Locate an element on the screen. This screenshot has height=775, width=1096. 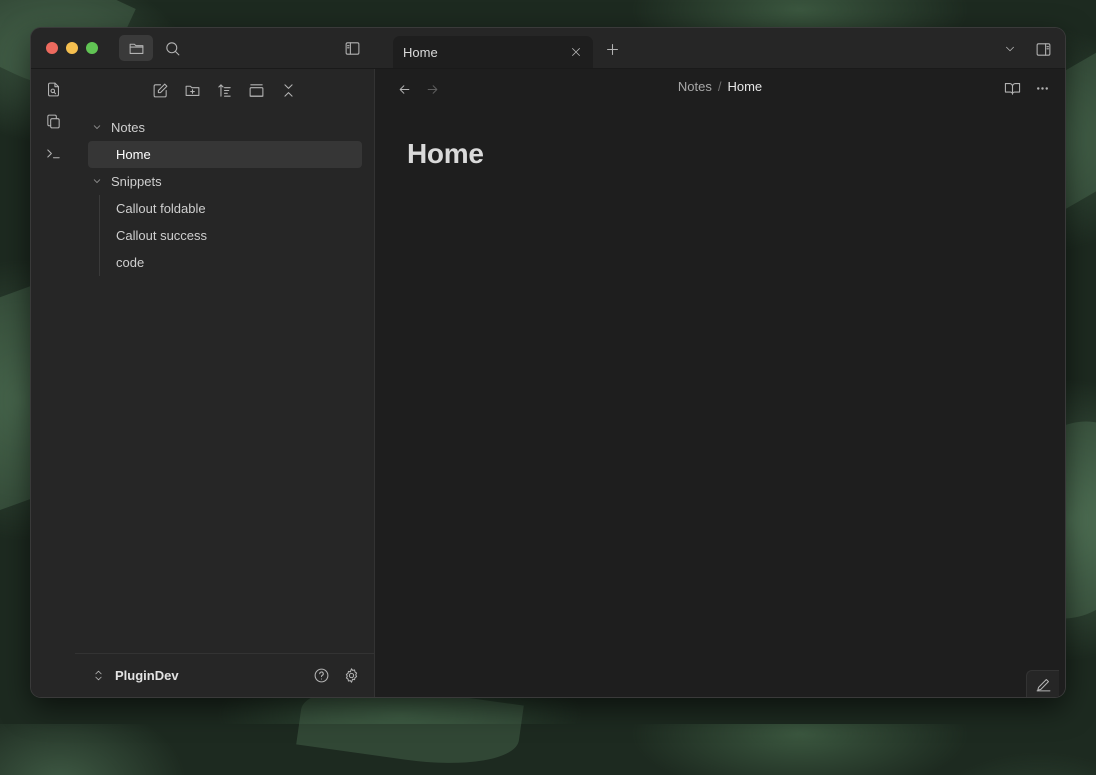
reading-view-button is located at coordinates (1012, 88).